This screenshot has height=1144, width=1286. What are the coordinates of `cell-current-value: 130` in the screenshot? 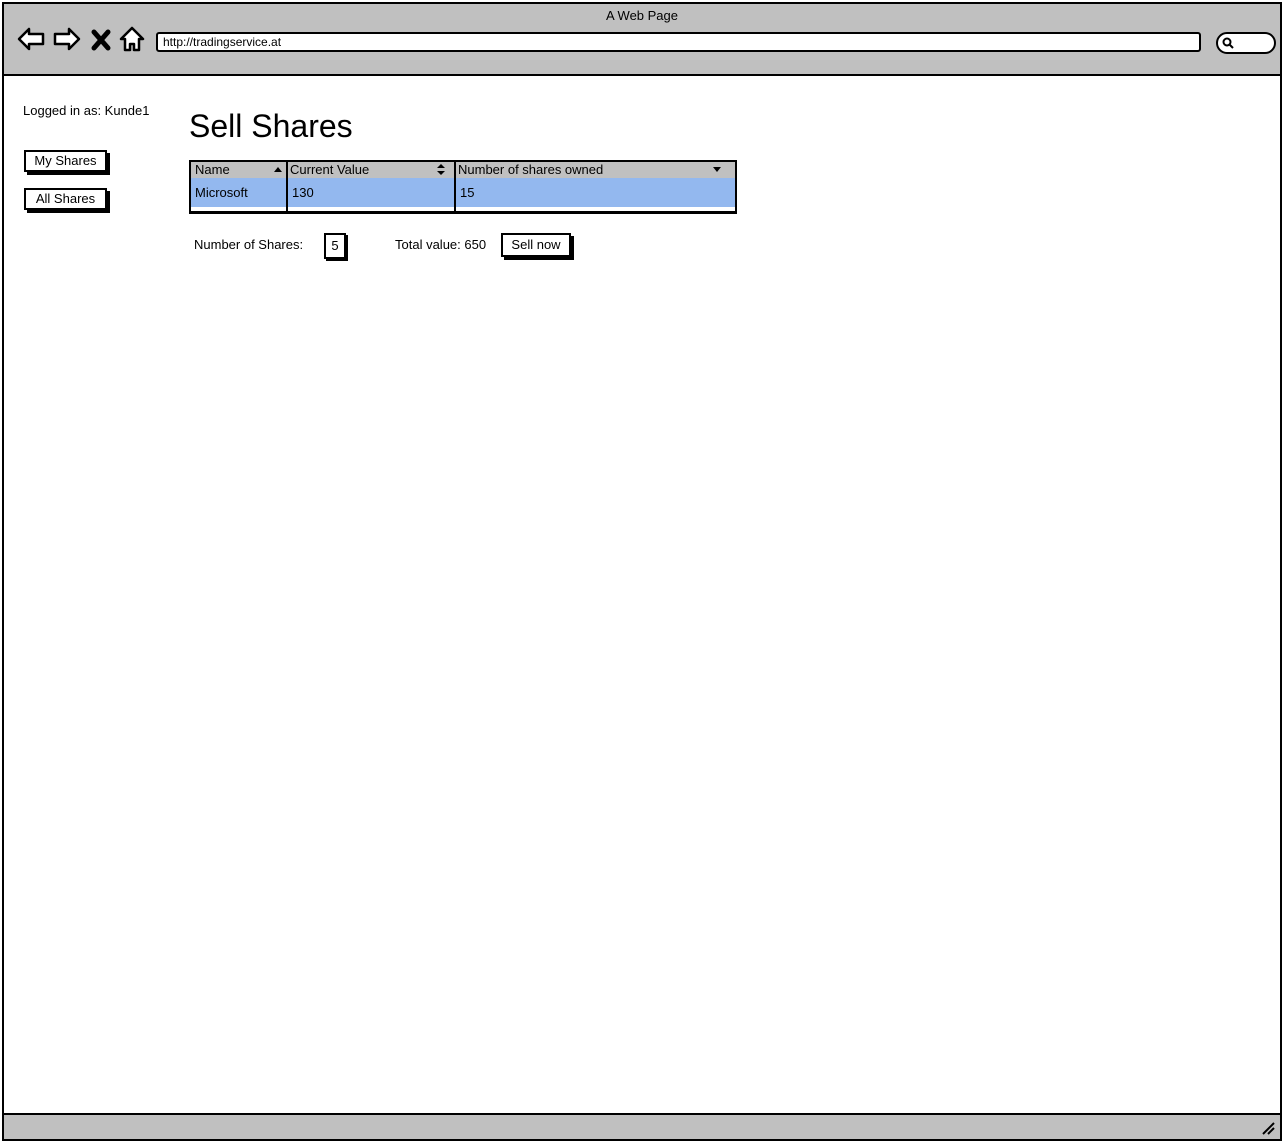 It's located at (303, 192).